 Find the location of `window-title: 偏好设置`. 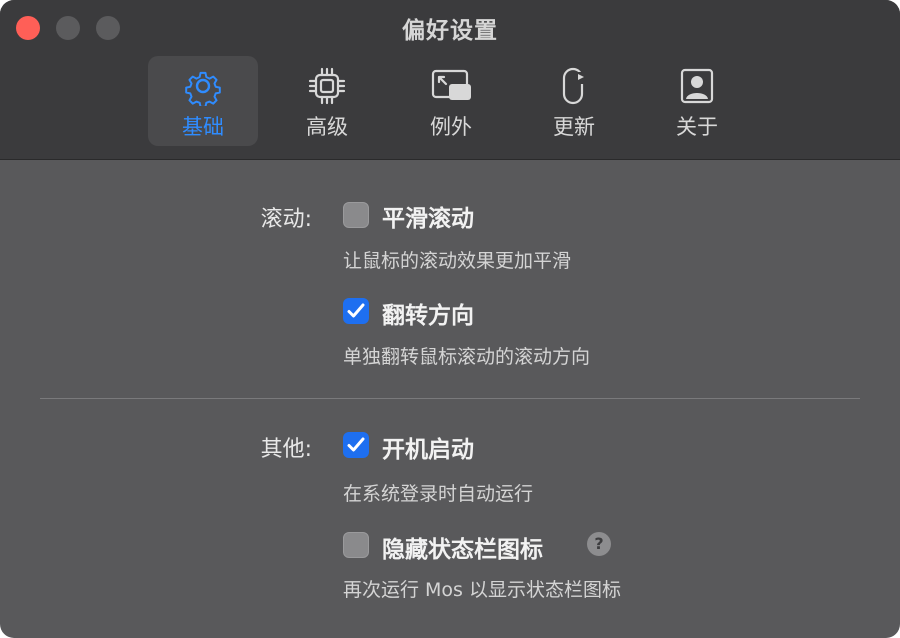

window-title: 偏好设置 is located at coordinates (450, 31).